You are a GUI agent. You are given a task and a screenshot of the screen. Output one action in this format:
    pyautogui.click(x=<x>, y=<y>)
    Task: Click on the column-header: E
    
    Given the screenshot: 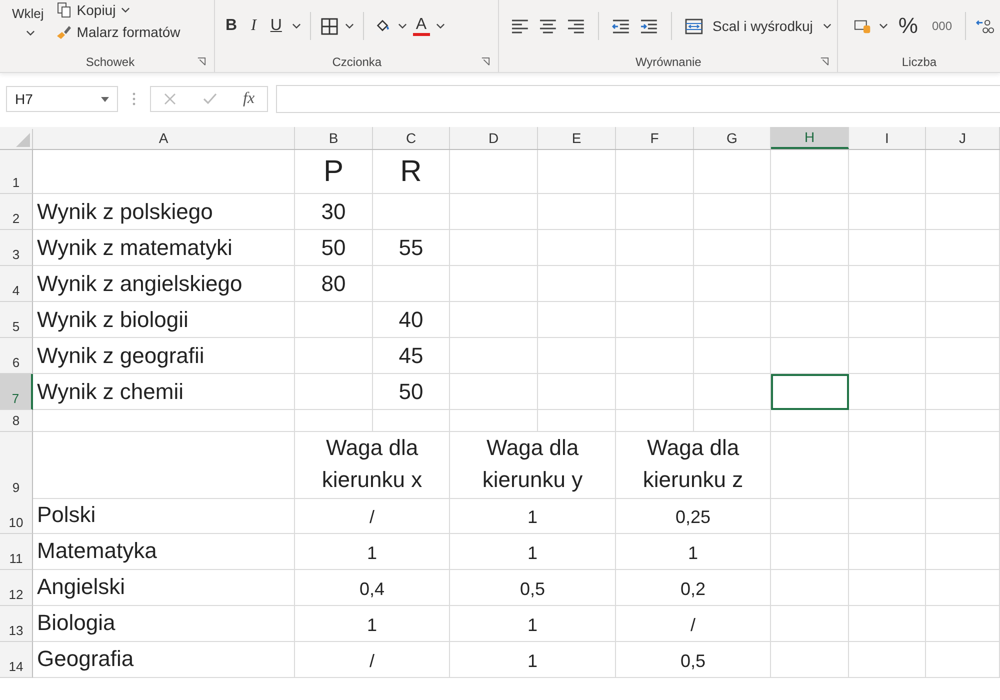 What is the action you would take?
    pyautogui.click(x=577, y=138)
    